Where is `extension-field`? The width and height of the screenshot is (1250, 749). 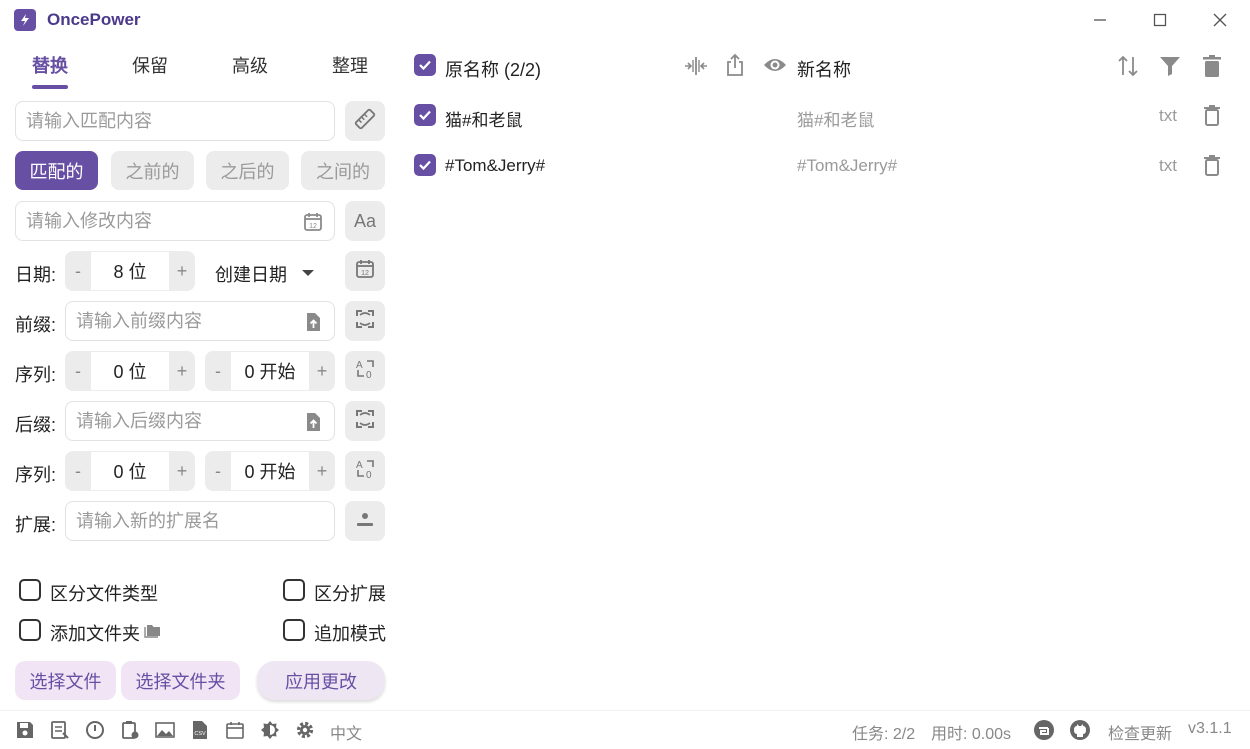
extension-field is located at coordinates (200, 521).